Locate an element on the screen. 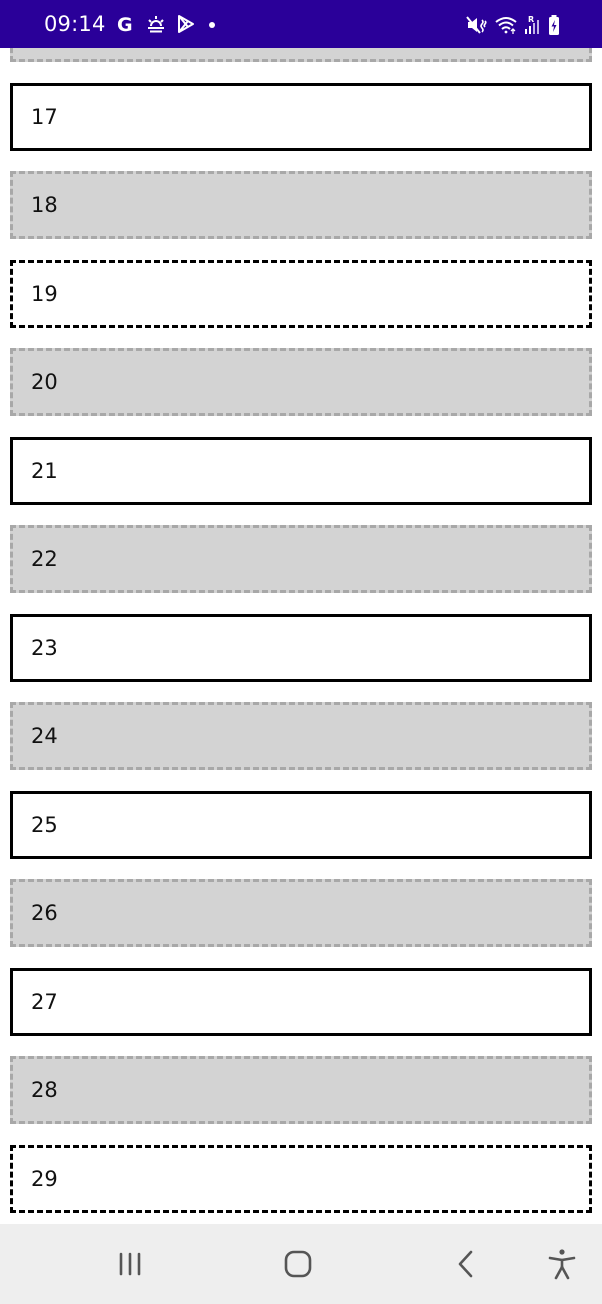  play-store-icon is located at coordinates (186, 24).